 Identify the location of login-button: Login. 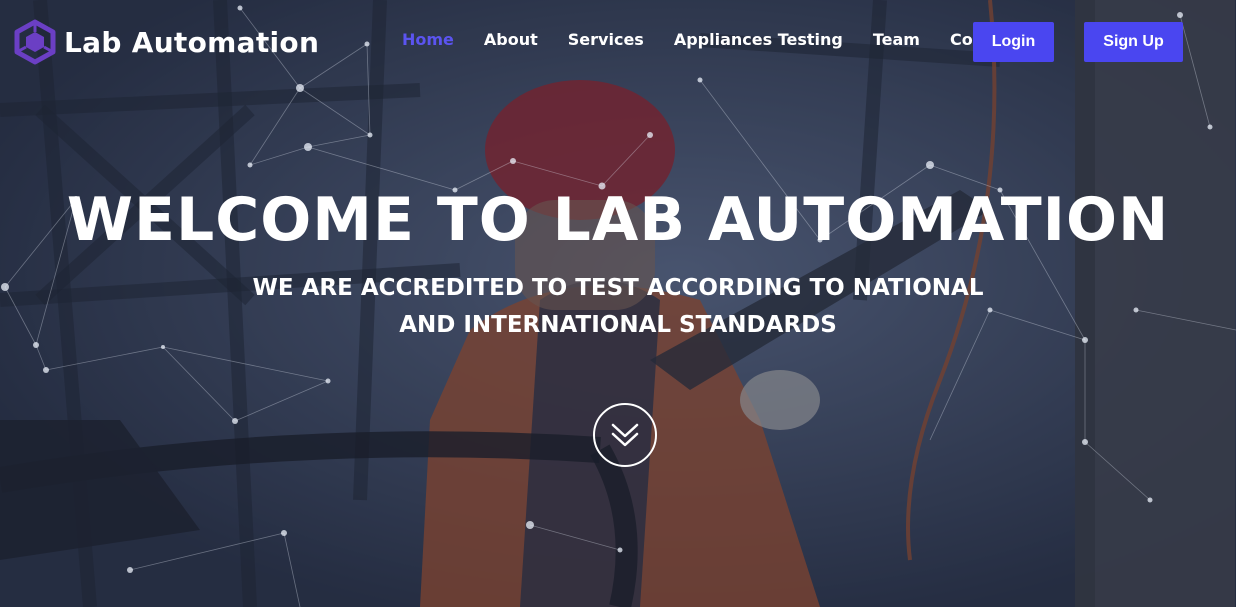
(1013, 42).